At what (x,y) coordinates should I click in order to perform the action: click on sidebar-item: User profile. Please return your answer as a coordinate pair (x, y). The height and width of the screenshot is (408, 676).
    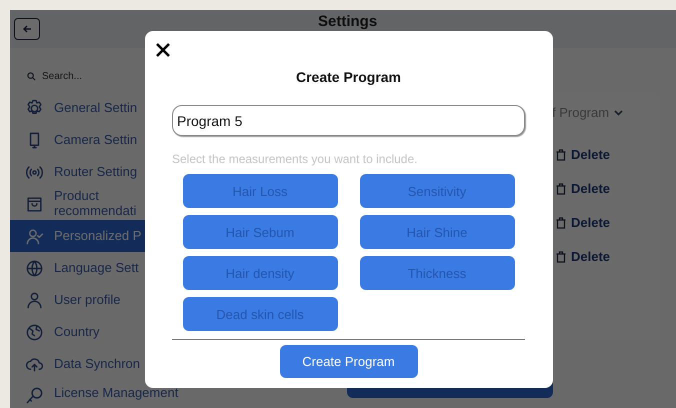
    Looking at the image, I should click on (80, 300).